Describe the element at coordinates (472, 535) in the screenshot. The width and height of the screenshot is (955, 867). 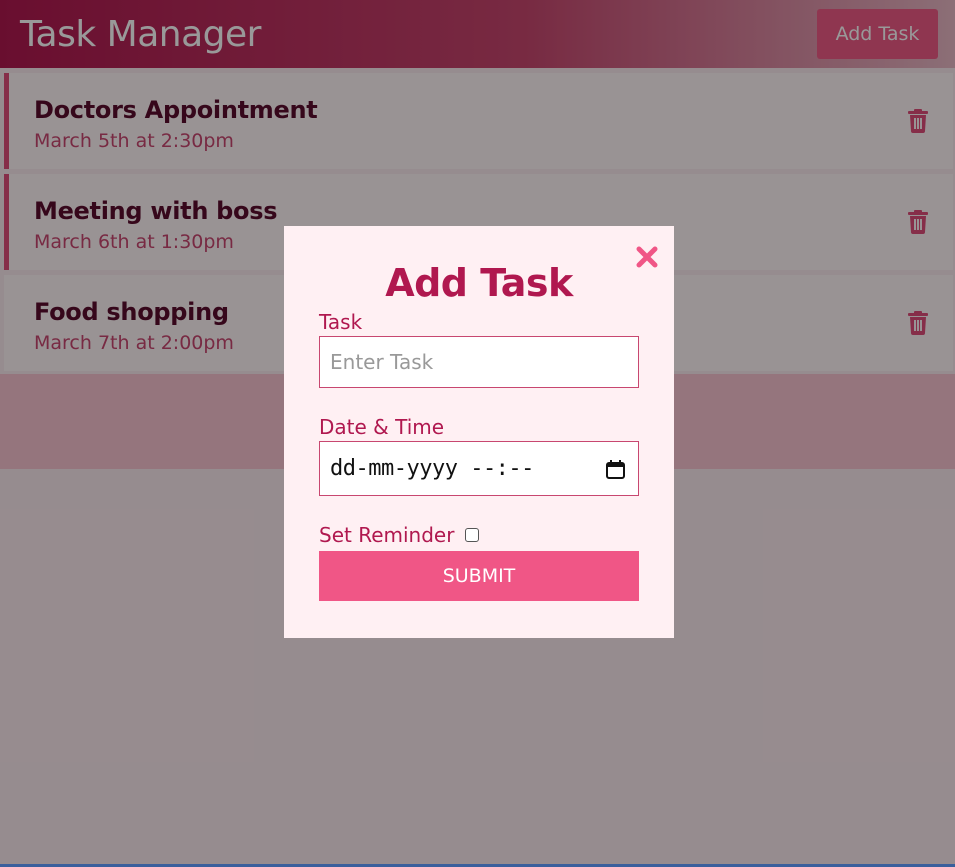
I see `reminder-checkbox` at that location.